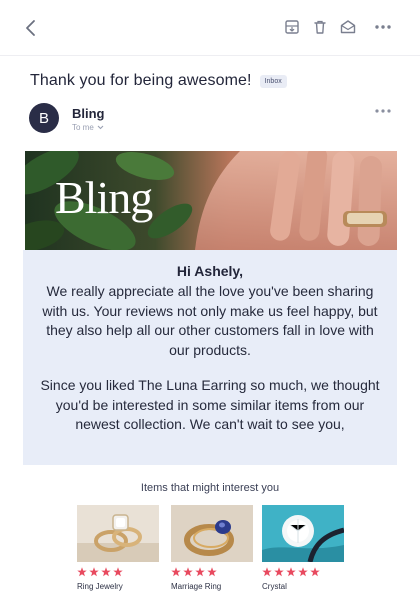  What do you see at coordinates (100, 127) in the screenshot?
I see `chevron-down-icon` at bounding box center [100, 127].